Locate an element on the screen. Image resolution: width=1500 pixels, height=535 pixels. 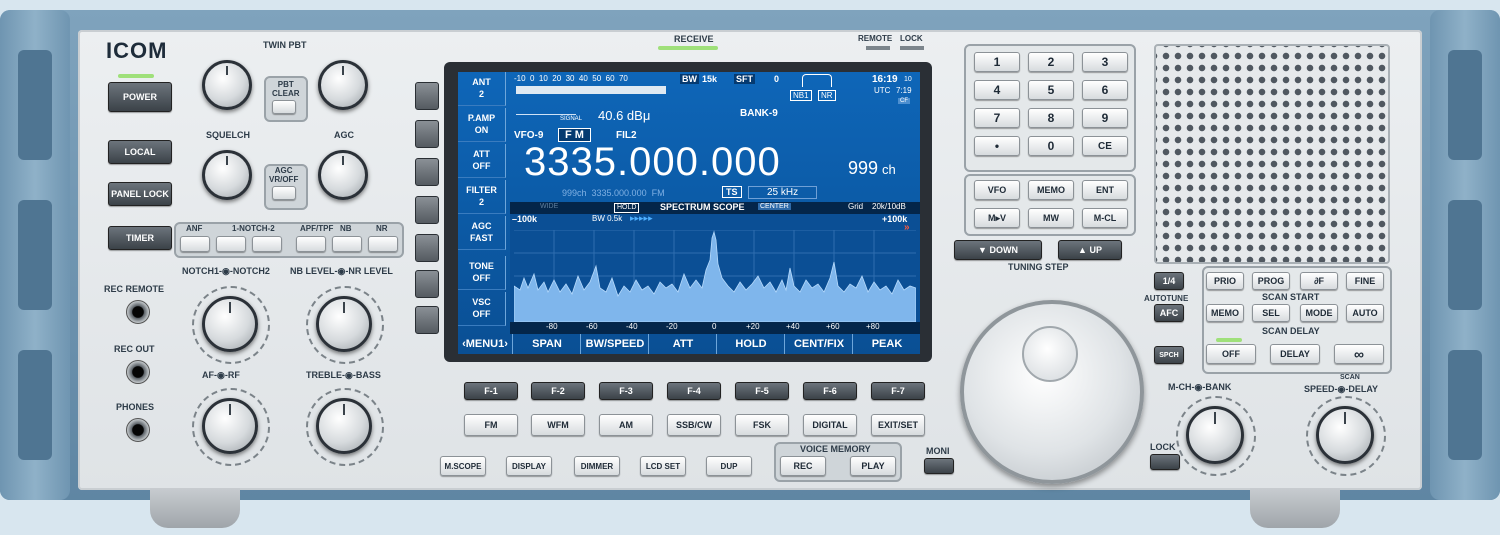
m-cl-button: M-CL is located at coordinates (1105, 218).